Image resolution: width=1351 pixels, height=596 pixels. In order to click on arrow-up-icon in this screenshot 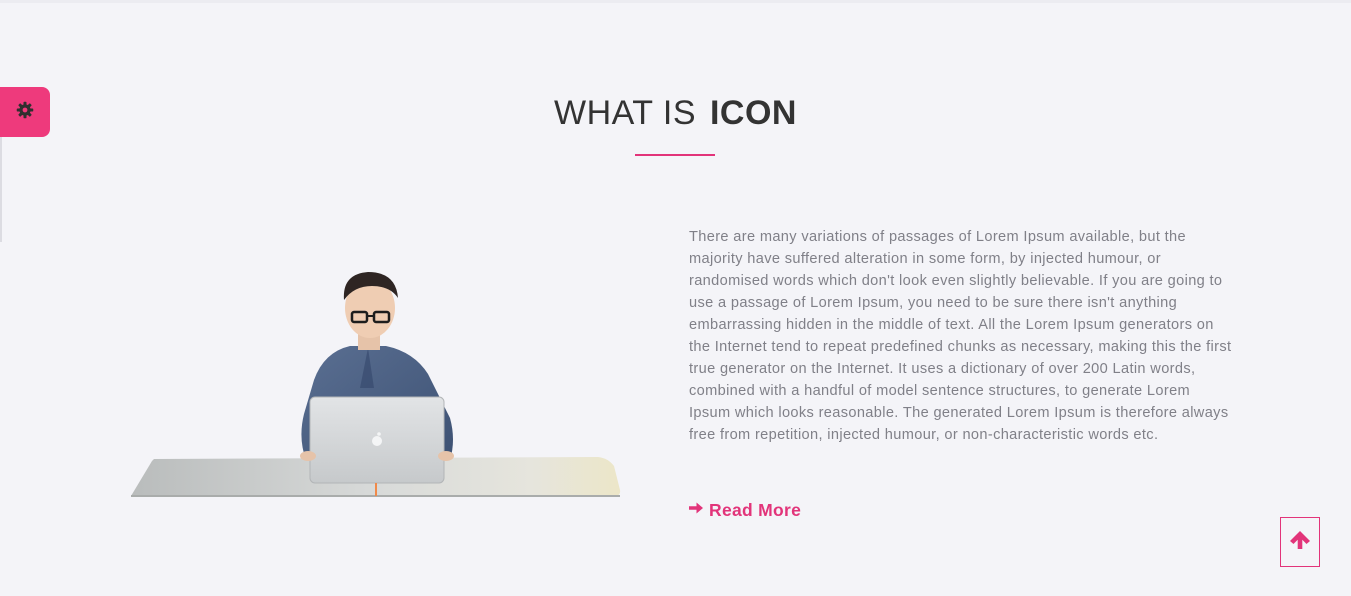, I will do `click(1300, 542)`.